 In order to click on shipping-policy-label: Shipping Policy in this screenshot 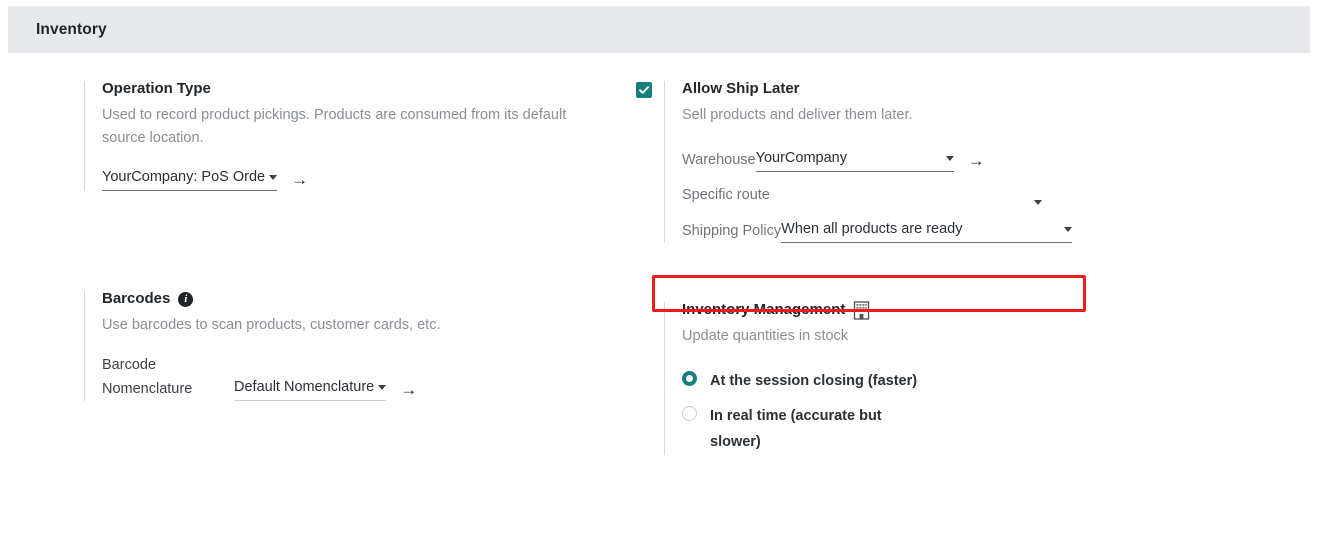, I will do `click(732, 231)`.